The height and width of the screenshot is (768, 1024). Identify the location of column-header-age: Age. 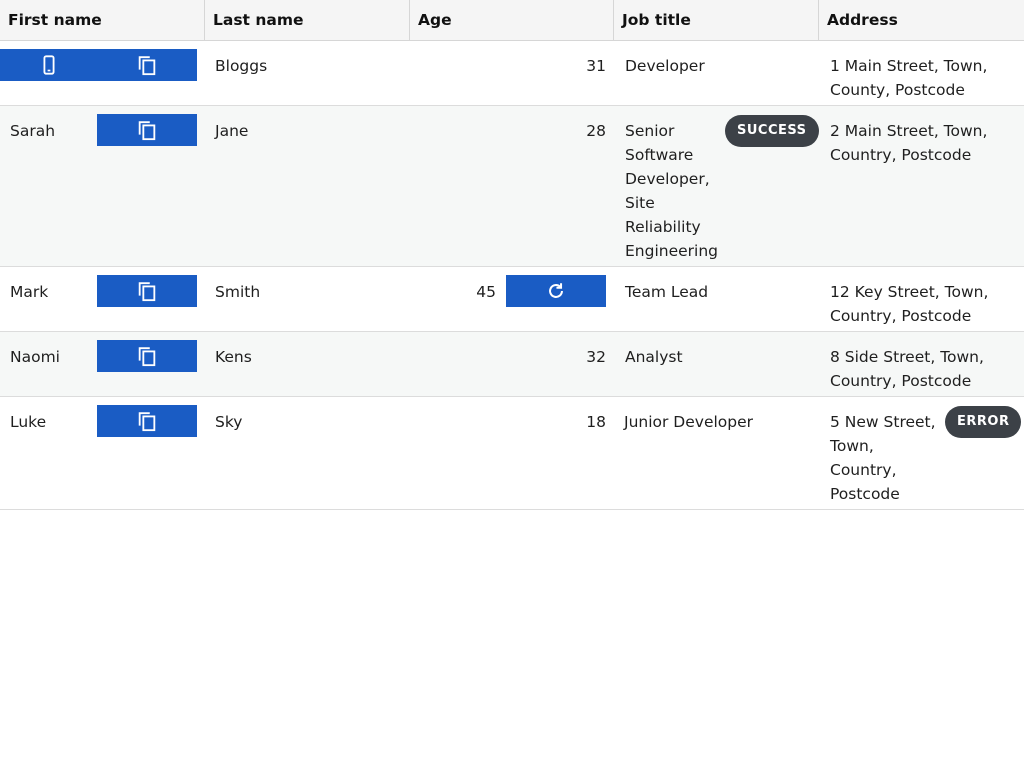
(512, 20).